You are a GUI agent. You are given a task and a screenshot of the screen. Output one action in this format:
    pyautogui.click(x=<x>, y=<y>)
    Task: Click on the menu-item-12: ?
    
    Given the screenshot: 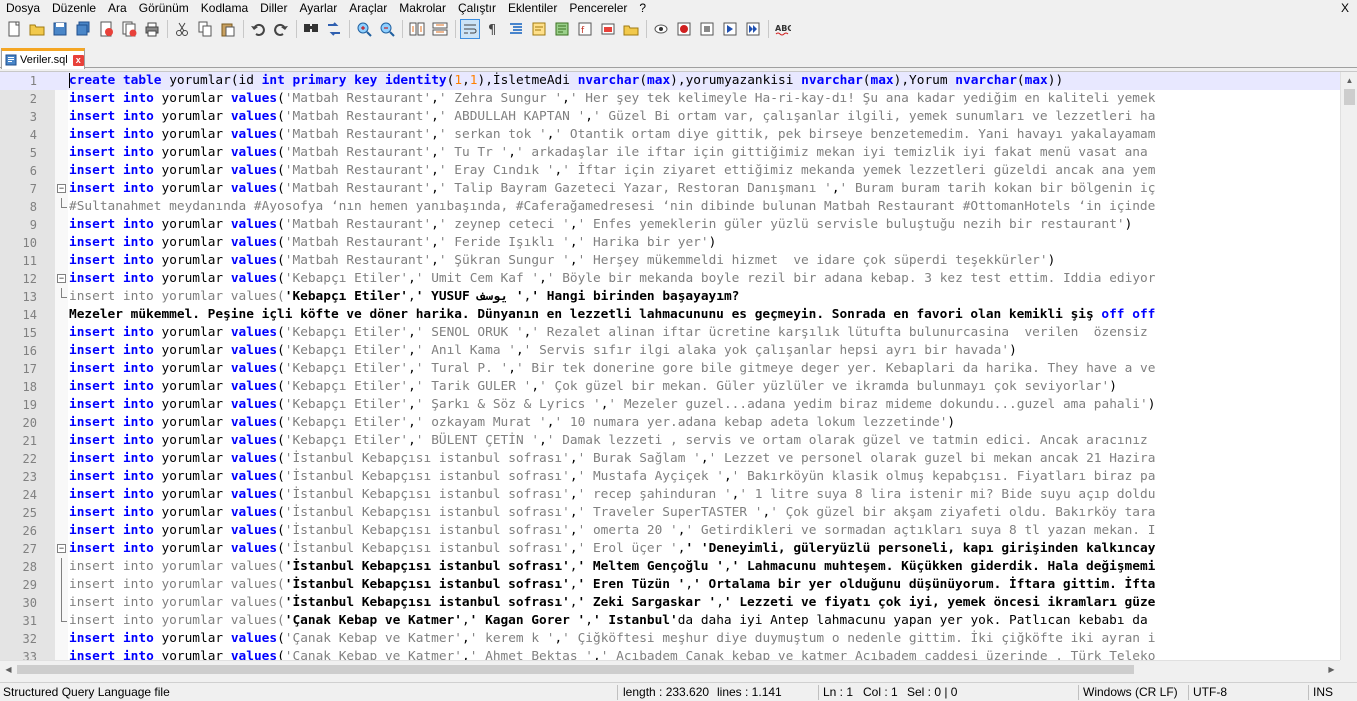 What is the action you would take?
    pyautogui.click(x=642, y=8)
    